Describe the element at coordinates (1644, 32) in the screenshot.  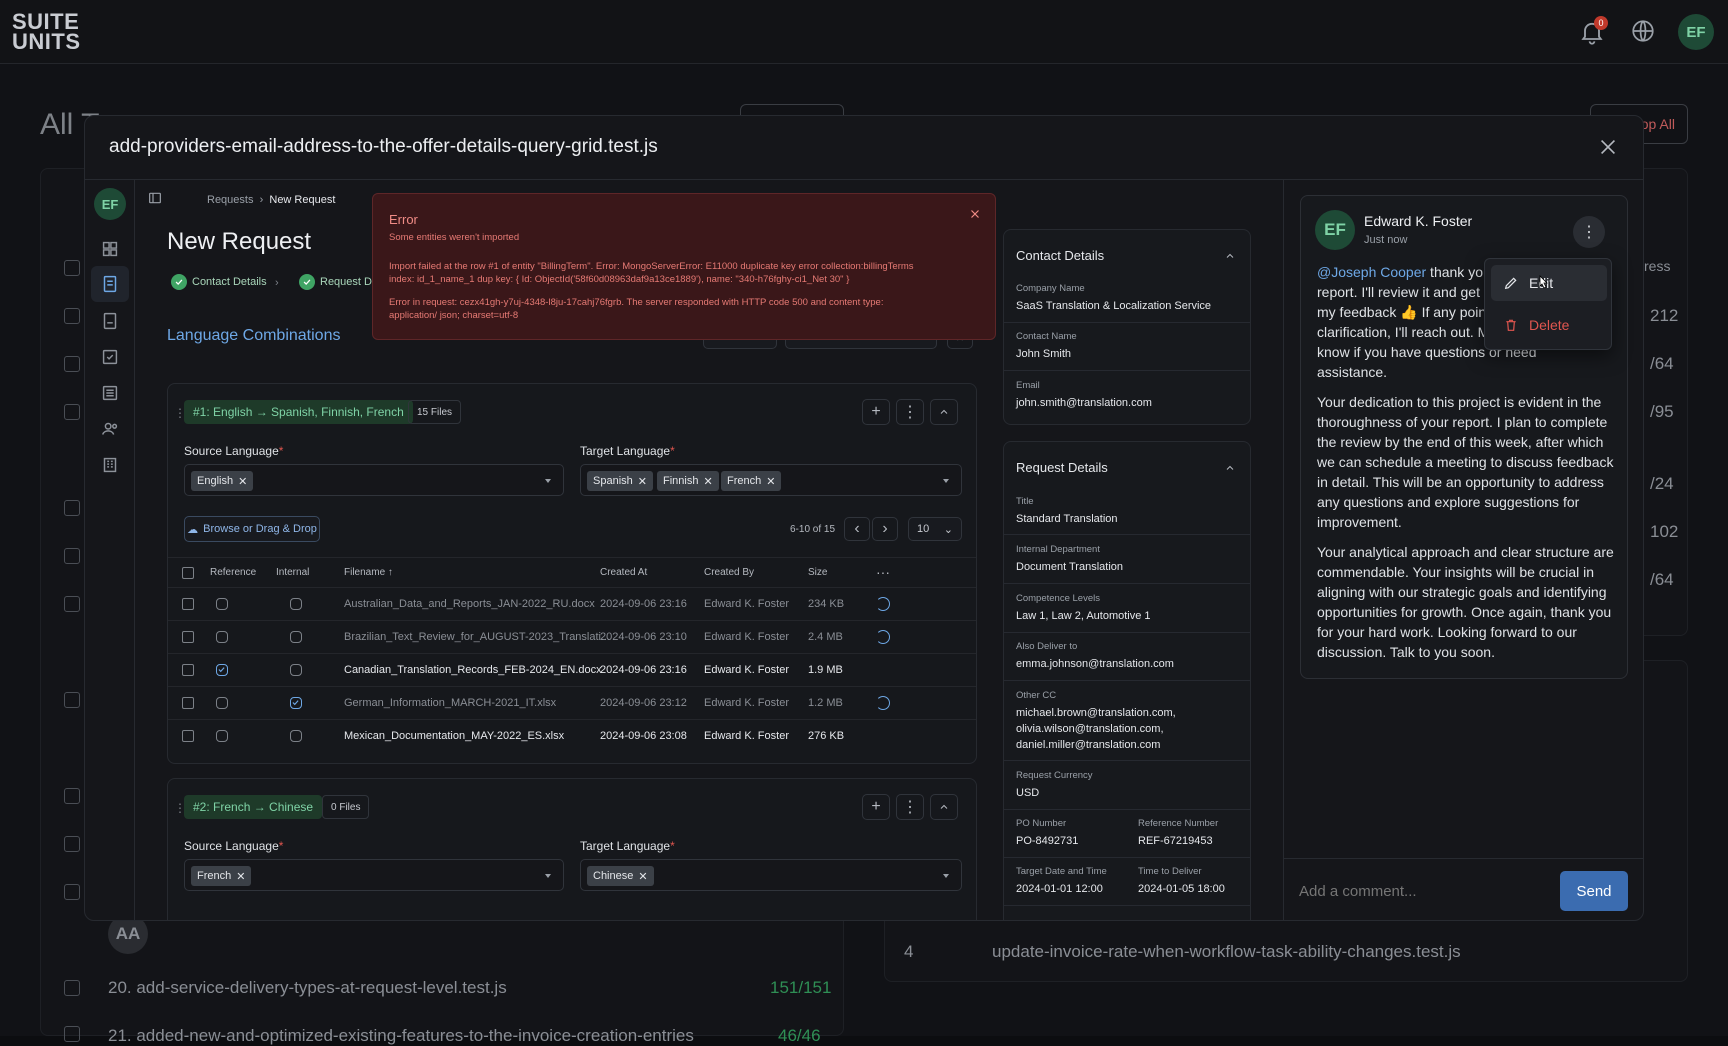
I see `globe-icon` at that location.